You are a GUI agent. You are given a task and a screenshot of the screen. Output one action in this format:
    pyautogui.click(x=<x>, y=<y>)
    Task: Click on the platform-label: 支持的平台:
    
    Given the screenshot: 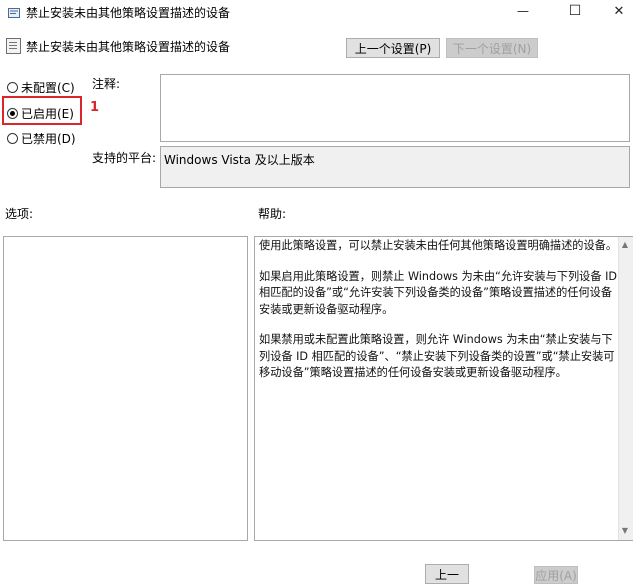 What is the action you would take?
    pyautogui.click(x=124, y=158)
    